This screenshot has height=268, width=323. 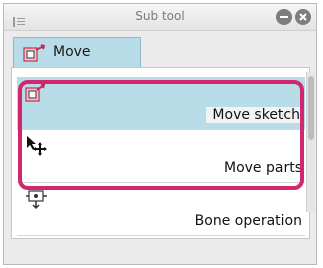 What do you see at coordinates (37, 201) in the screenshot?
I see `bone-operation-icon` at bounding box center [37, 201].